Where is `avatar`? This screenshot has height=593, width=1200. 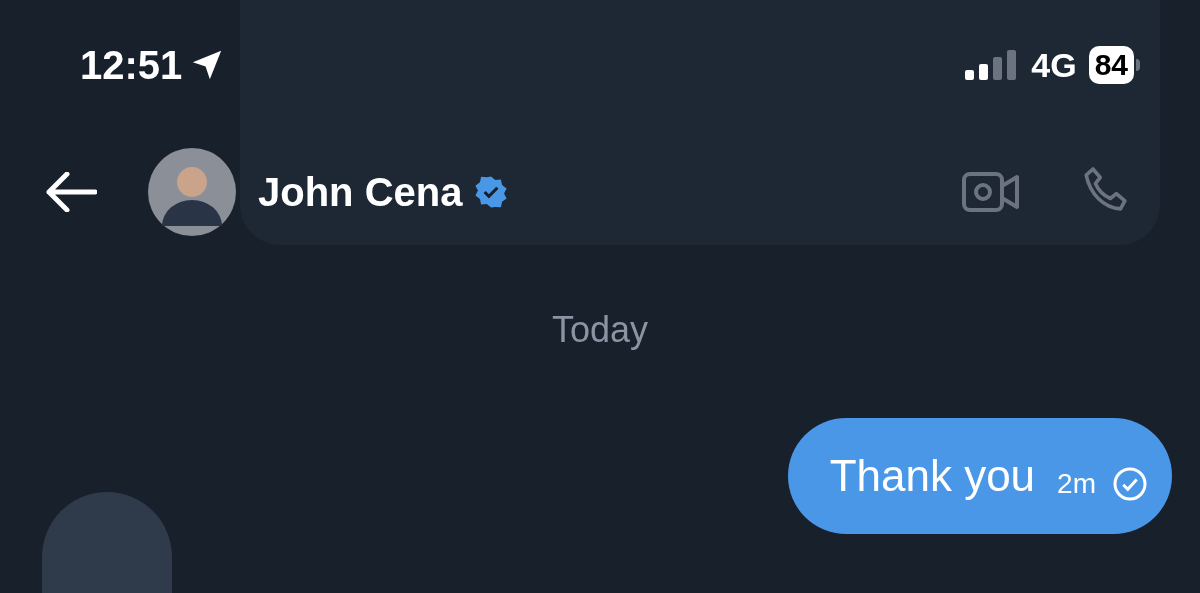 avatar is located at coordinates (192, 192).